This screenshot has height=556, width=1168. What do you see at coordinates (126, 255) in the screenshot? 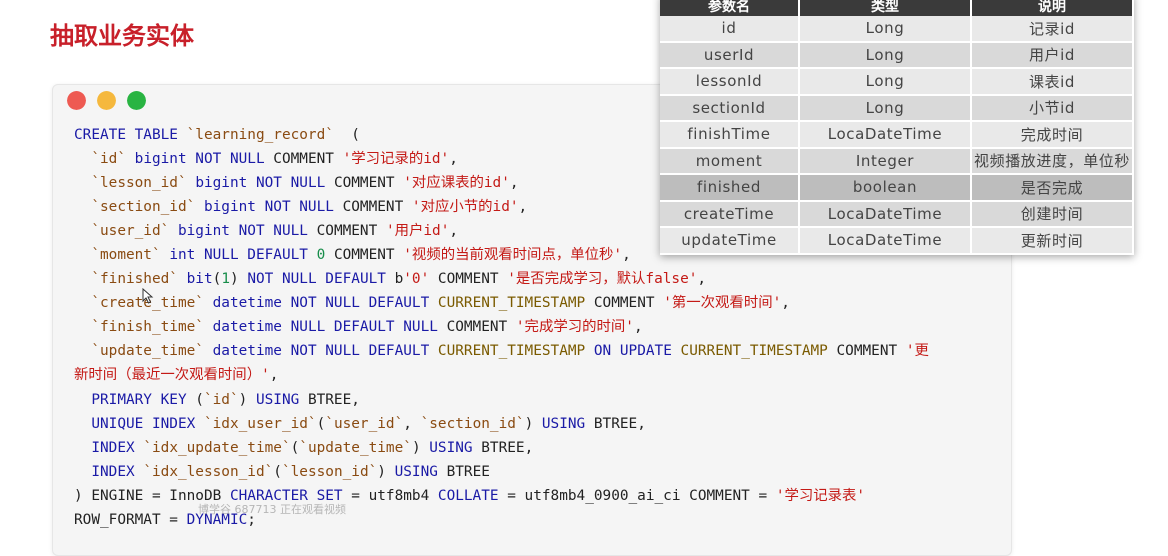
I see `code-token: `moment`` at bounding box center [126, 255].